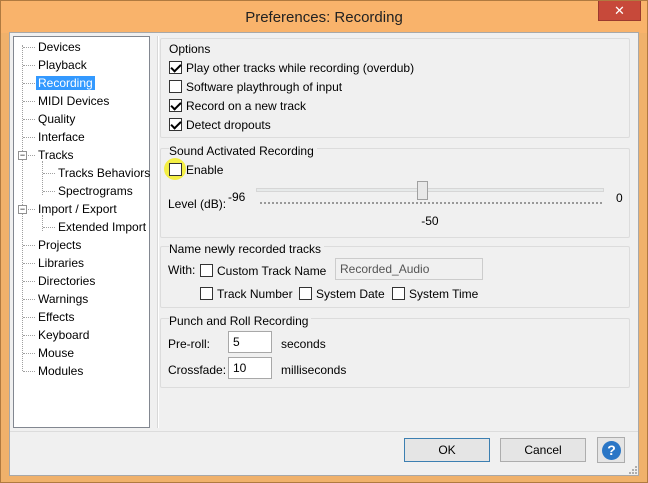 The height and width of the screenshot is (483, 648). I want to click on level-slider-thumb, so click(423, 190).